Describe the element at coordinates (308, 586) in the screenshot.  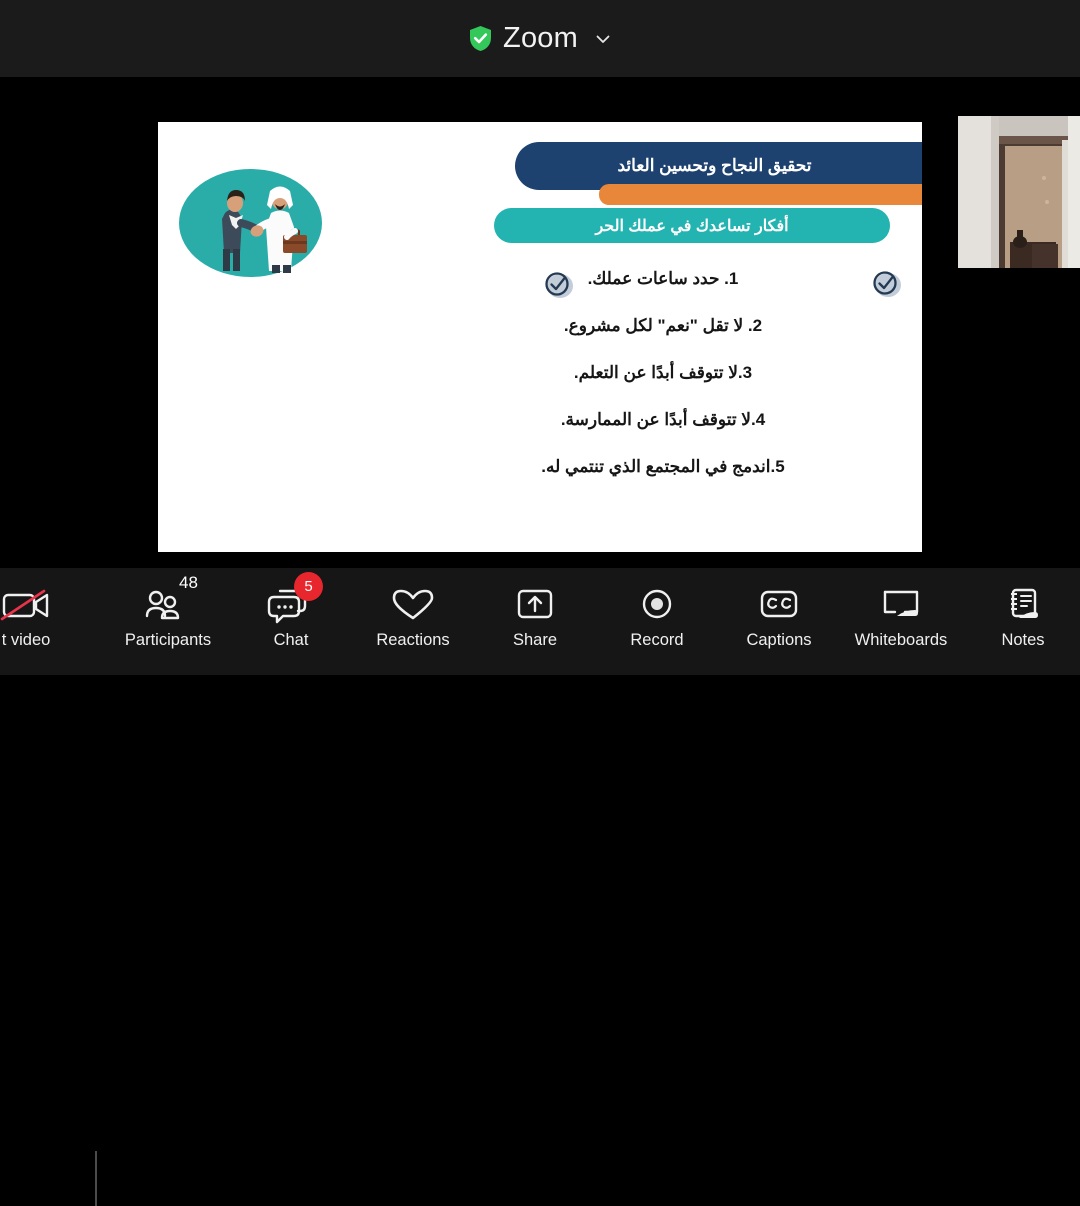
I see `chat-unread-badge: 5` at that location.